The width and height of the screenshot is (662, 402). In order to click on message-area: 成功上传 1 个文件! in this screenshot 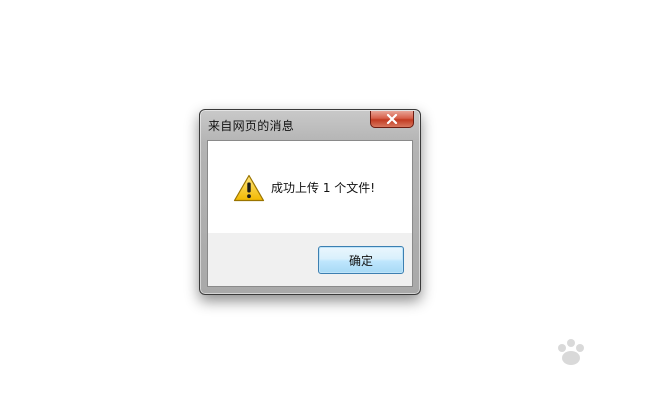, I will do `click(310, 187)`.